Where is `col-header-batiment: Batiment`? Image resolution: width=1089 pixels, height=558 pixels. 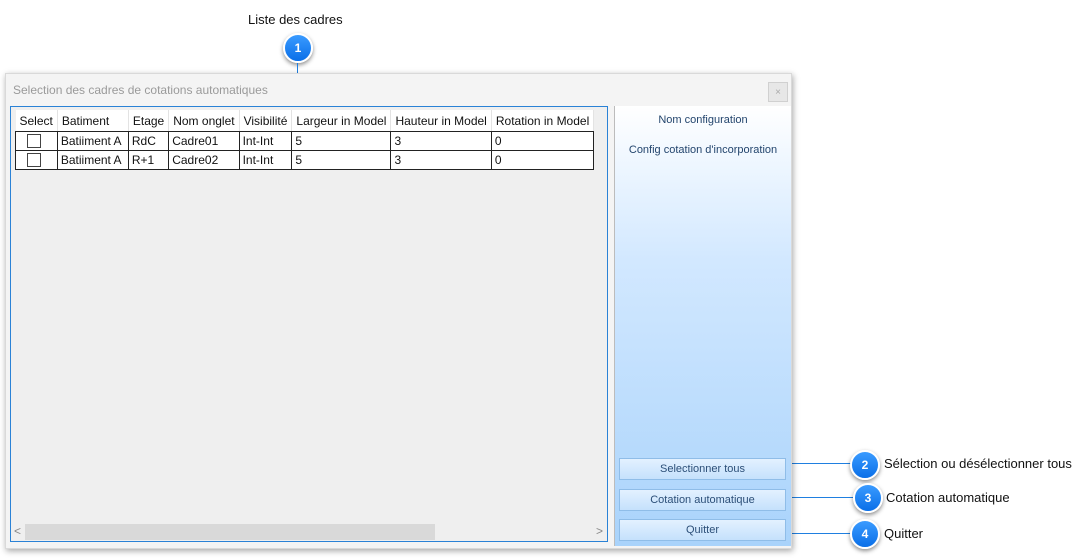 col-header-batiment: Batiment is located at coordinates (93, 121).